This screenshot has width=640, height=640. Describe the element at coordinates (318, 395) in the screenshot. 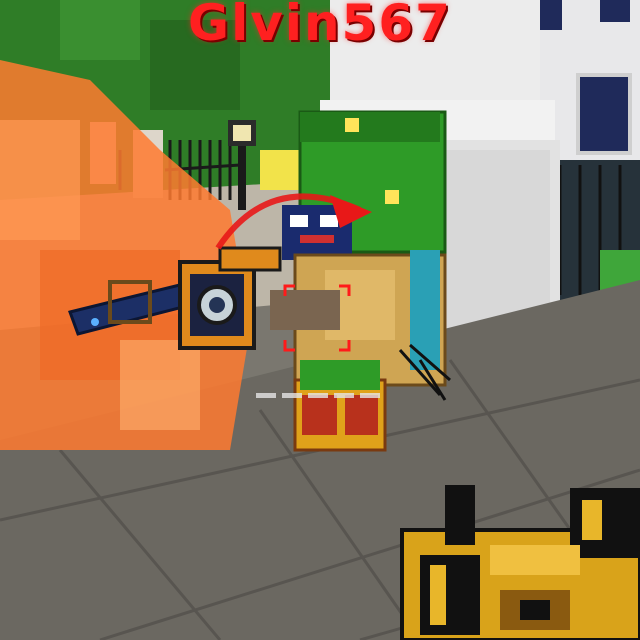

I see `reload-indicator` at that location.